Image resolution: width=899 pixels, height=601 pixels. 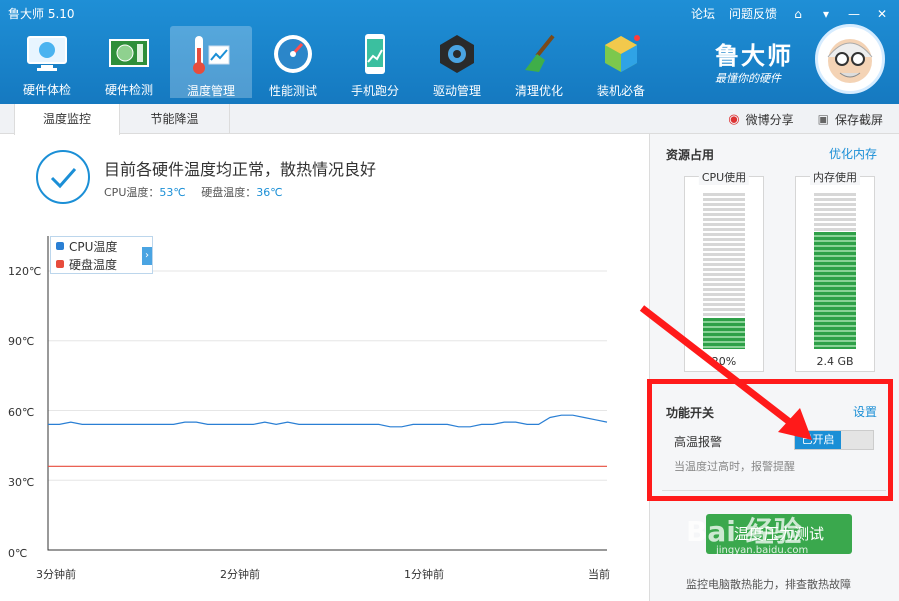 I want to click on tool-driver: 驱动管理, so click(x=457, y=62).